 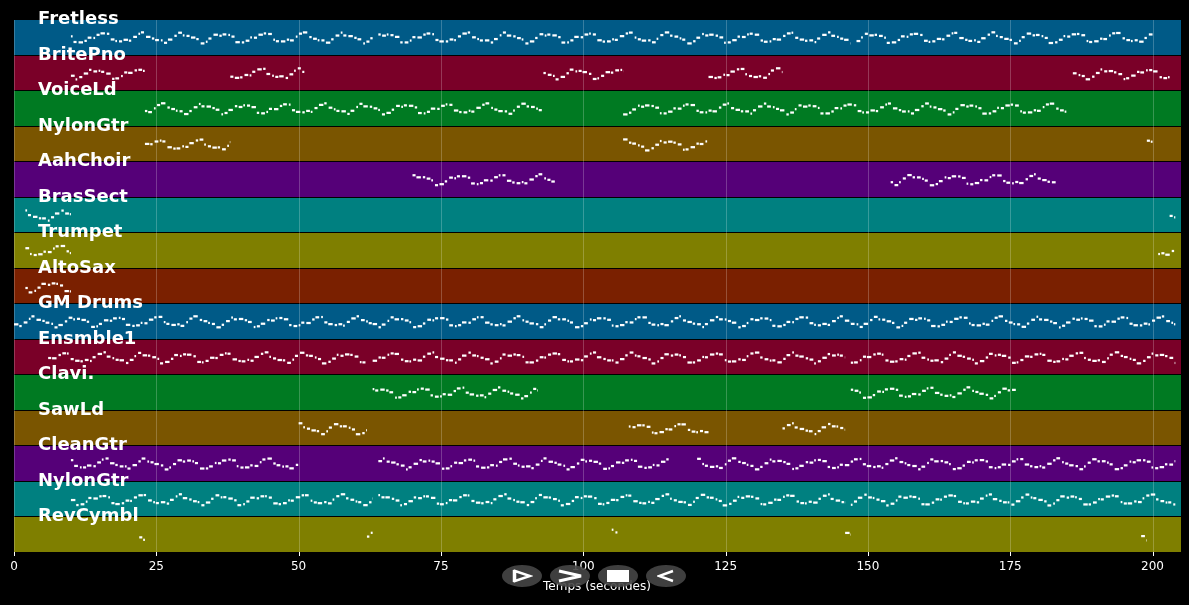 I want to click on chevron-right-icon, so click(x=570, y=575).